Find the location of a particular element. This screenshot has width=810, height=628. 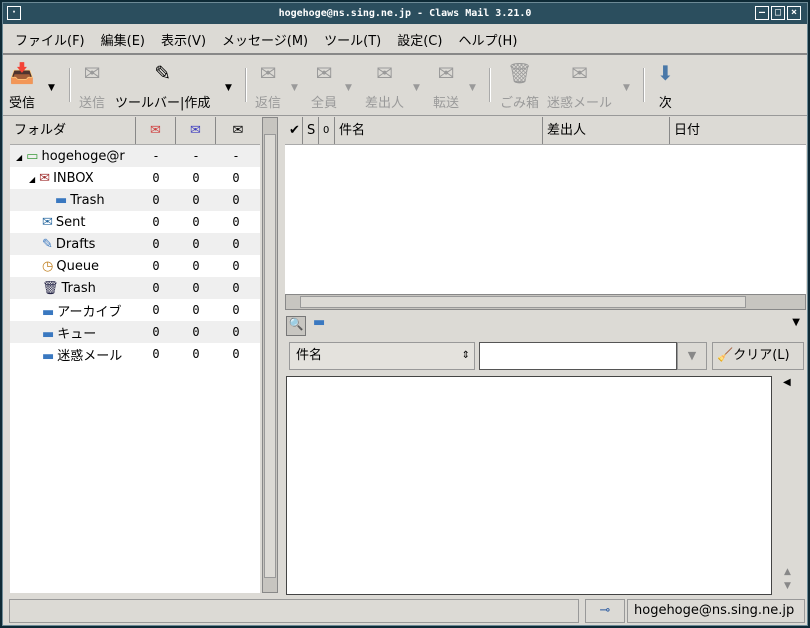

send-button: ✉ 送信 is located at coordinates (92, 85).